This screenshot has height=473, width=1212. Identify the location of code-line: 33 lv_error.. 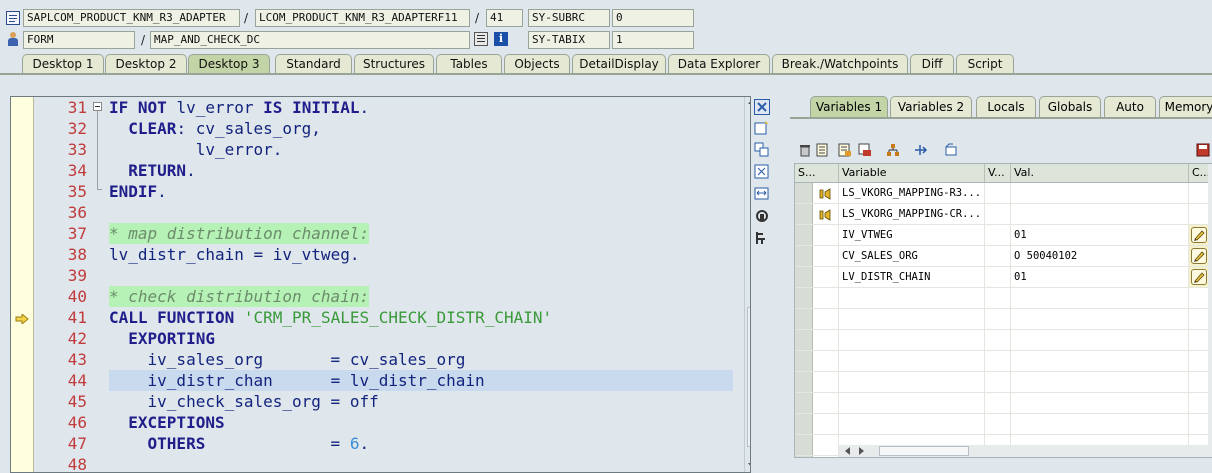
(372, 149).